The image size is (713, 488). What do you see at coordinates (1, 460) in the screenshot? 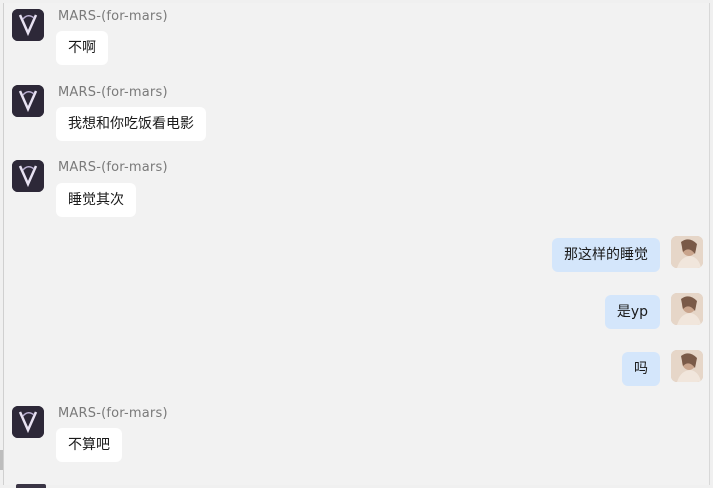
I see `window-edge-divider` at bounding box center [1, 460].